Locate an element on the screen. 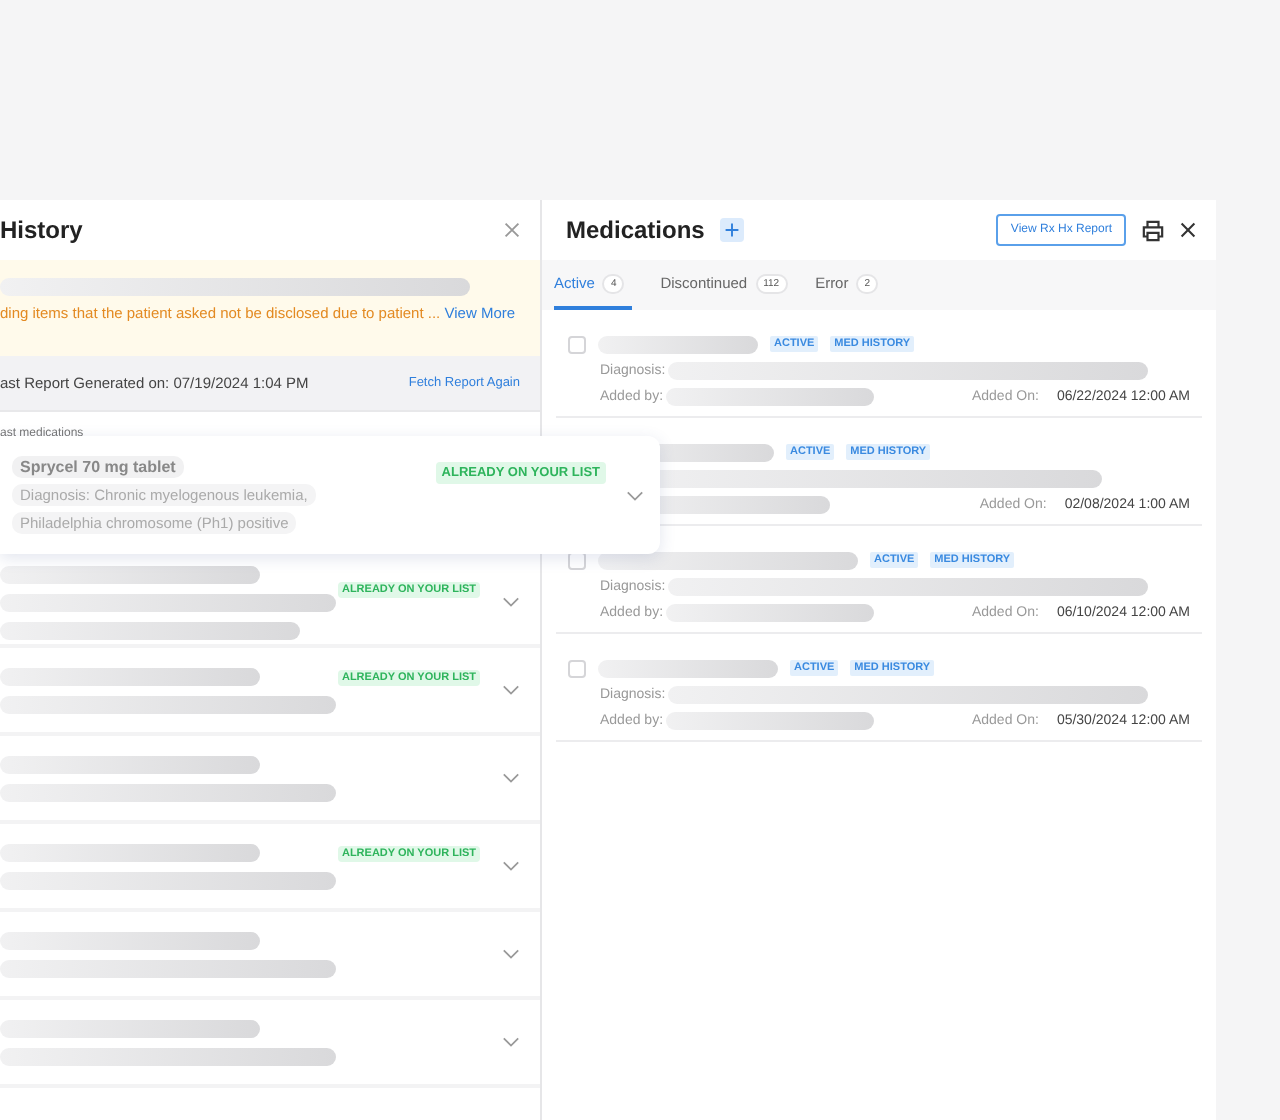 Image resolution: width=1280 pixels, height=1120 pixels. add-button is located at coordinates (732, 230).